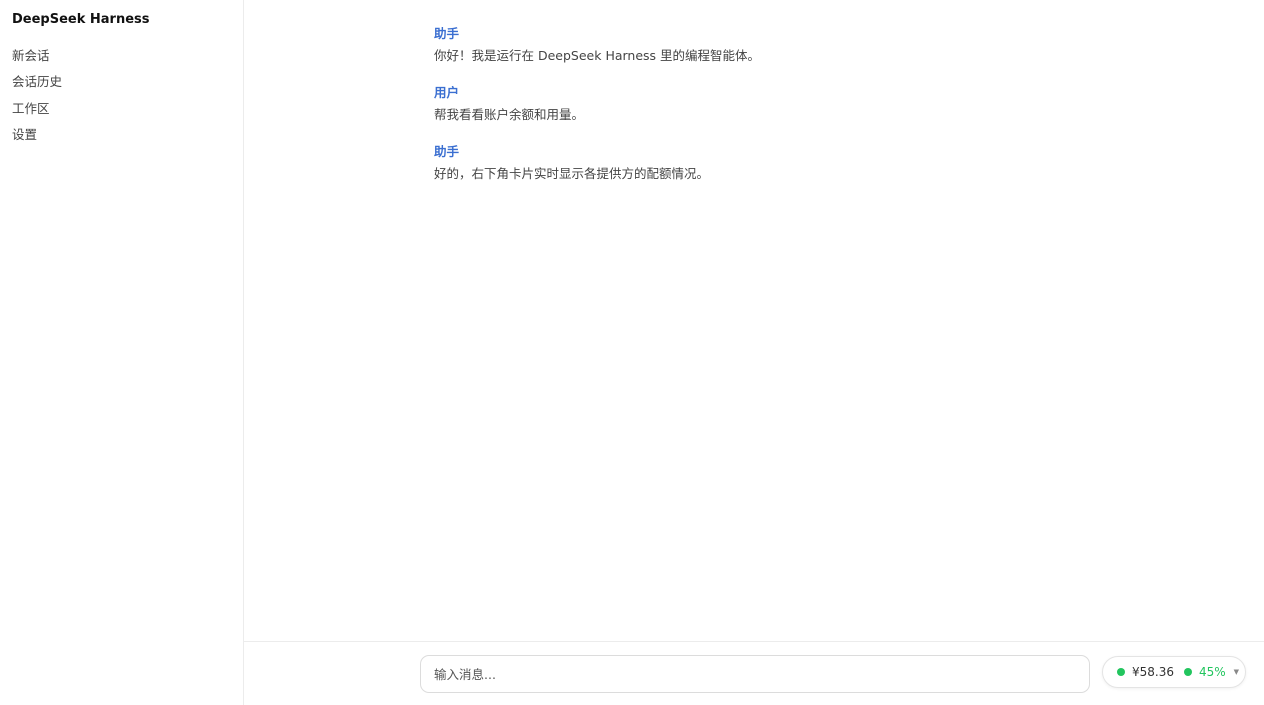  What do you see at coordinates (754, 164) in the screenshot?
I see `message-item: 助手 好的，右下角卡片实时显示各提供方的配额情况。` at bounding box center [754, 164].